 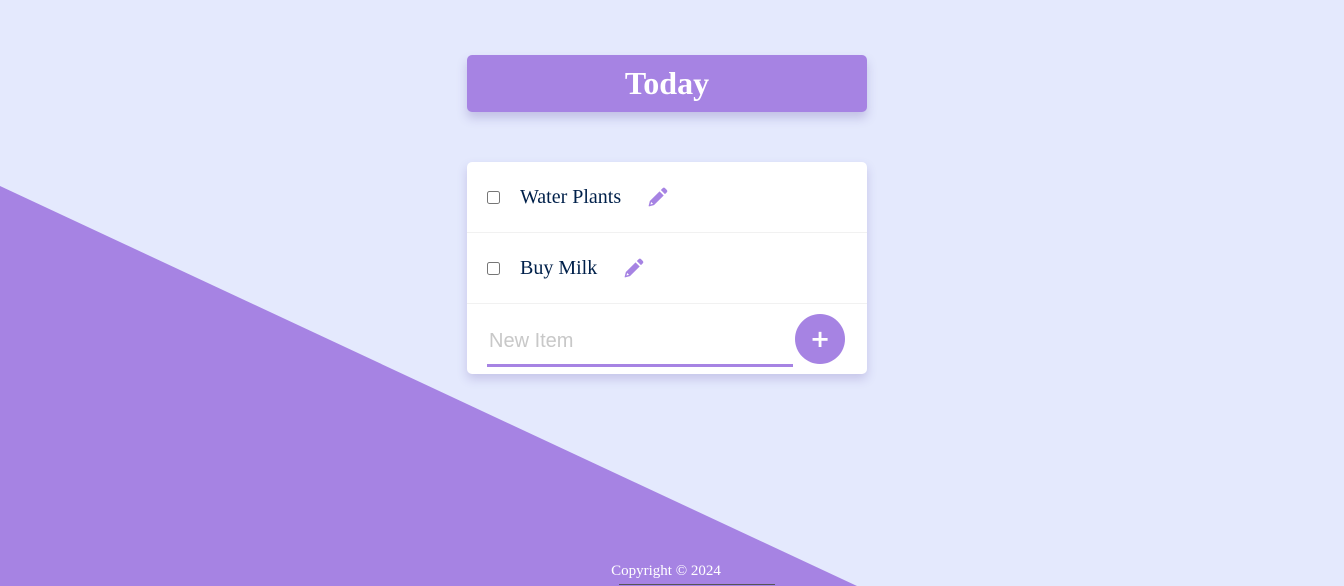 I want to click on list-item: Water Plants, so click(x=667, y=197).